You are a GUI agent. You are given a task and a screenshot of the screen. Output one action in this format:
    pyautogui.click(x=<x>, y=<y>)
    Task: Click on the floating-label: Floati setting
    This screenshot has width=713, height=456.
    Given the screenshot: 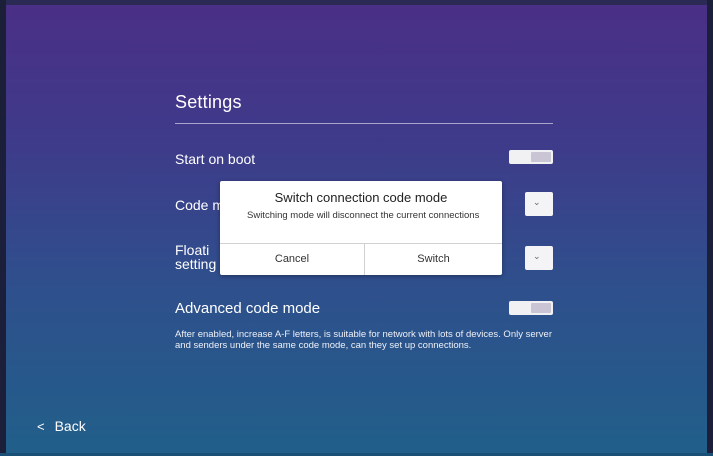 What is the action you would take?
    pyautogui.click(x=195, y=257)
    